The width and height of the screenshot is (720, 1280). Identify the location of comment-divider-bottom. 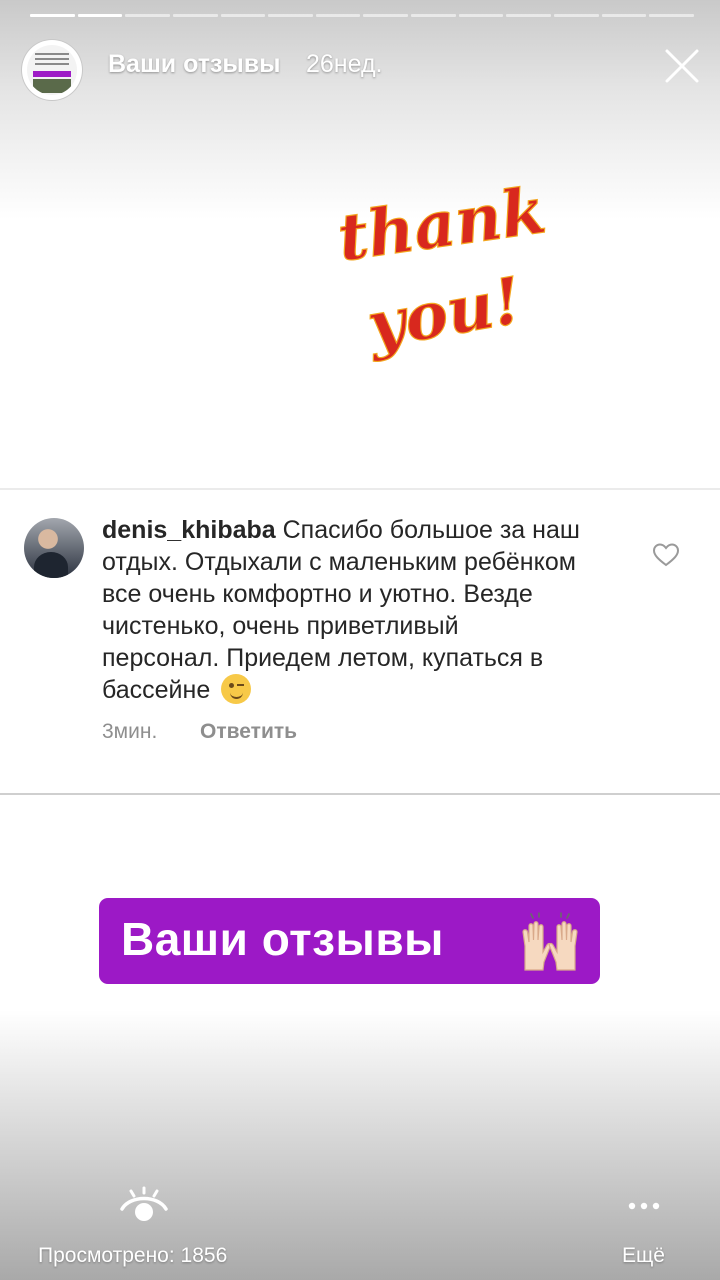
(360, 794).